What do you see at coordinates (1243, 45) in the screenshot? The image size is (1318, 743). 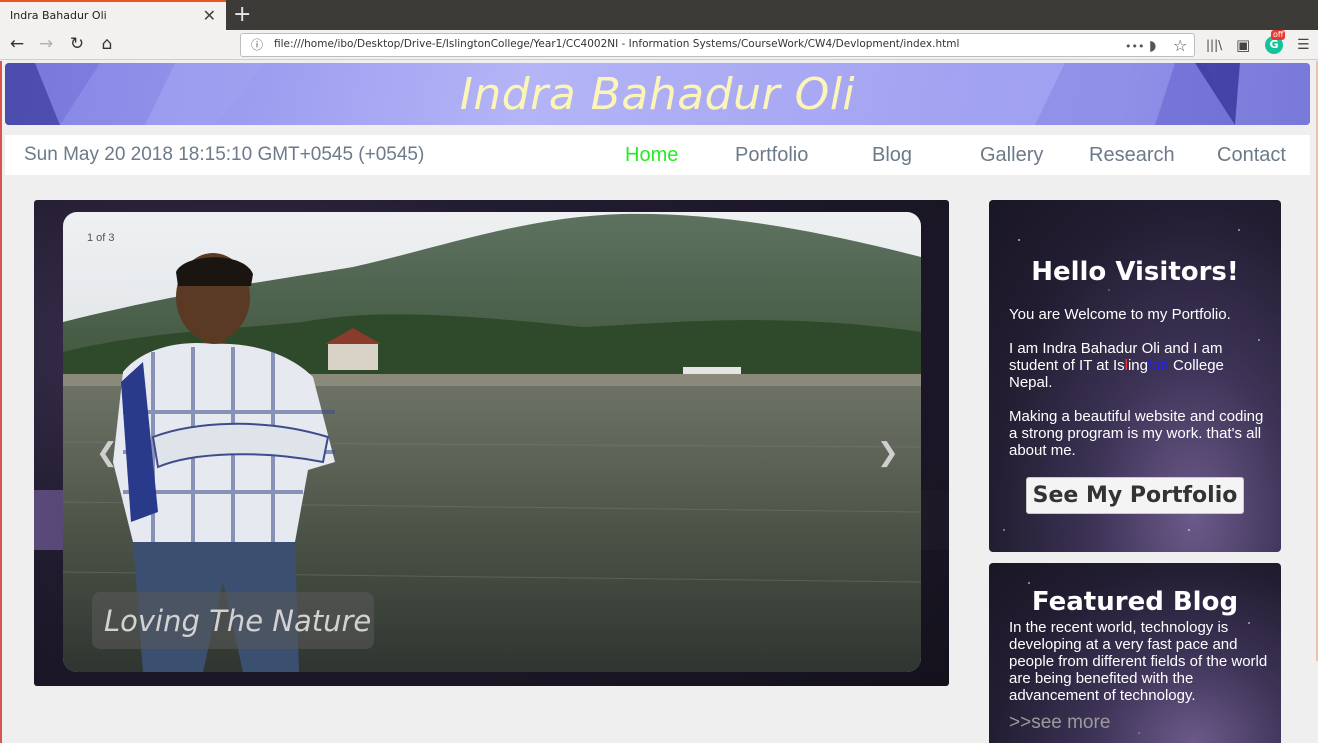 I see `sidebar-icon: ▣` at bounding box center [1243, 45].